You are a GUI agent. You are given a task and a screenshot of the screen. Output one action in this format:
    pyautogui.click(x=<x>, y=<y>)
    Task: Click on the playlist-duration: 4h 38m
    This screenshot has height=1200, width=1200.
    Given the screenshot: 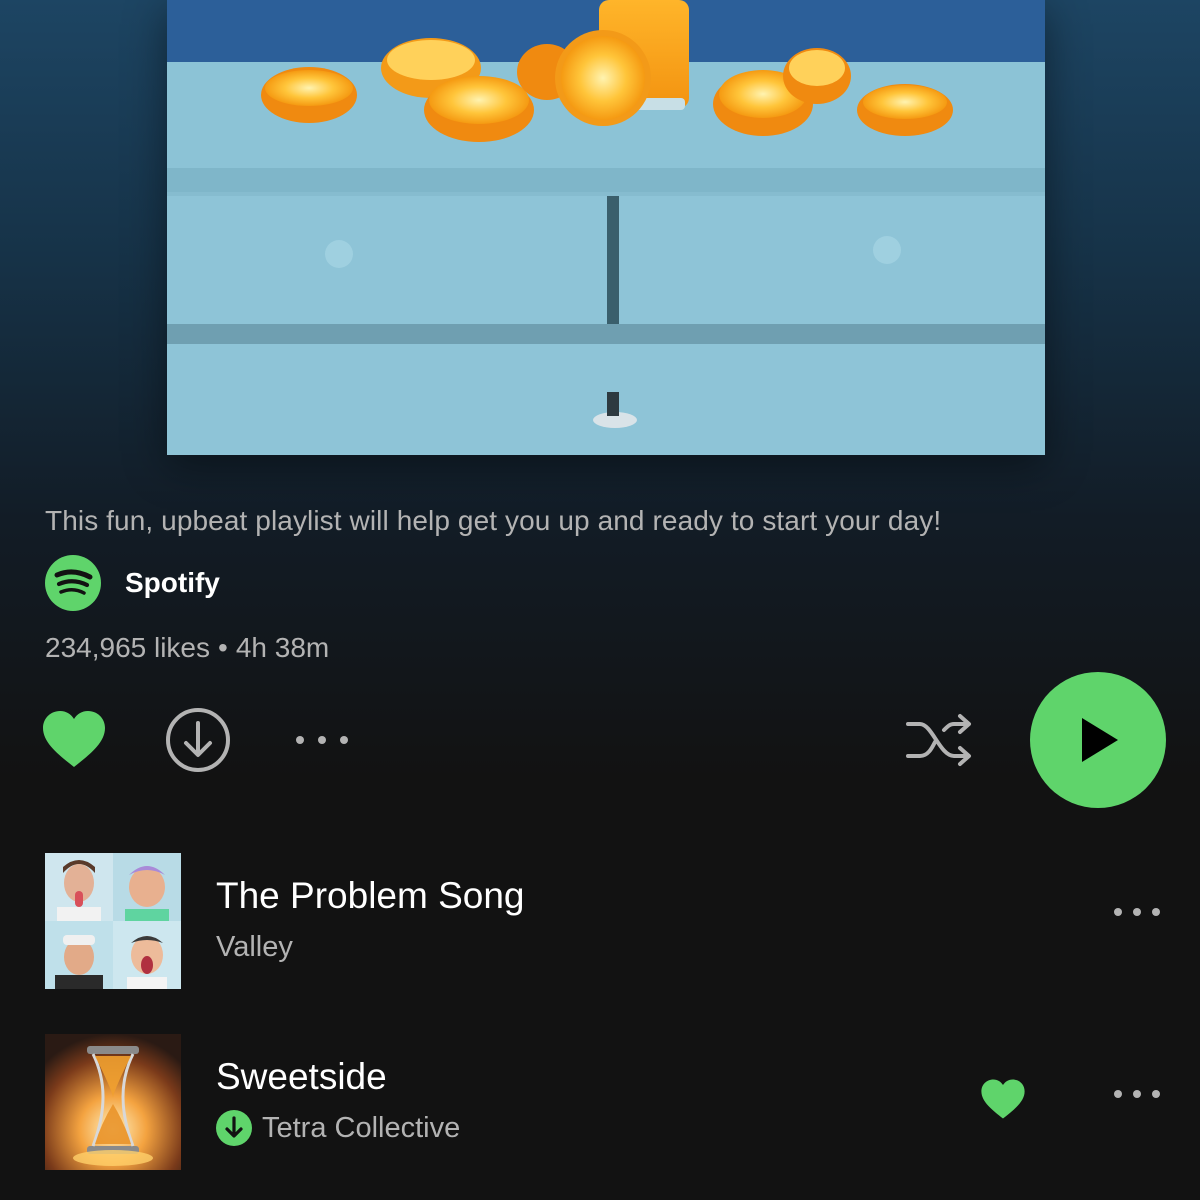 What is the action you would take?
    pyautogui.click(x=282, y=647)
    